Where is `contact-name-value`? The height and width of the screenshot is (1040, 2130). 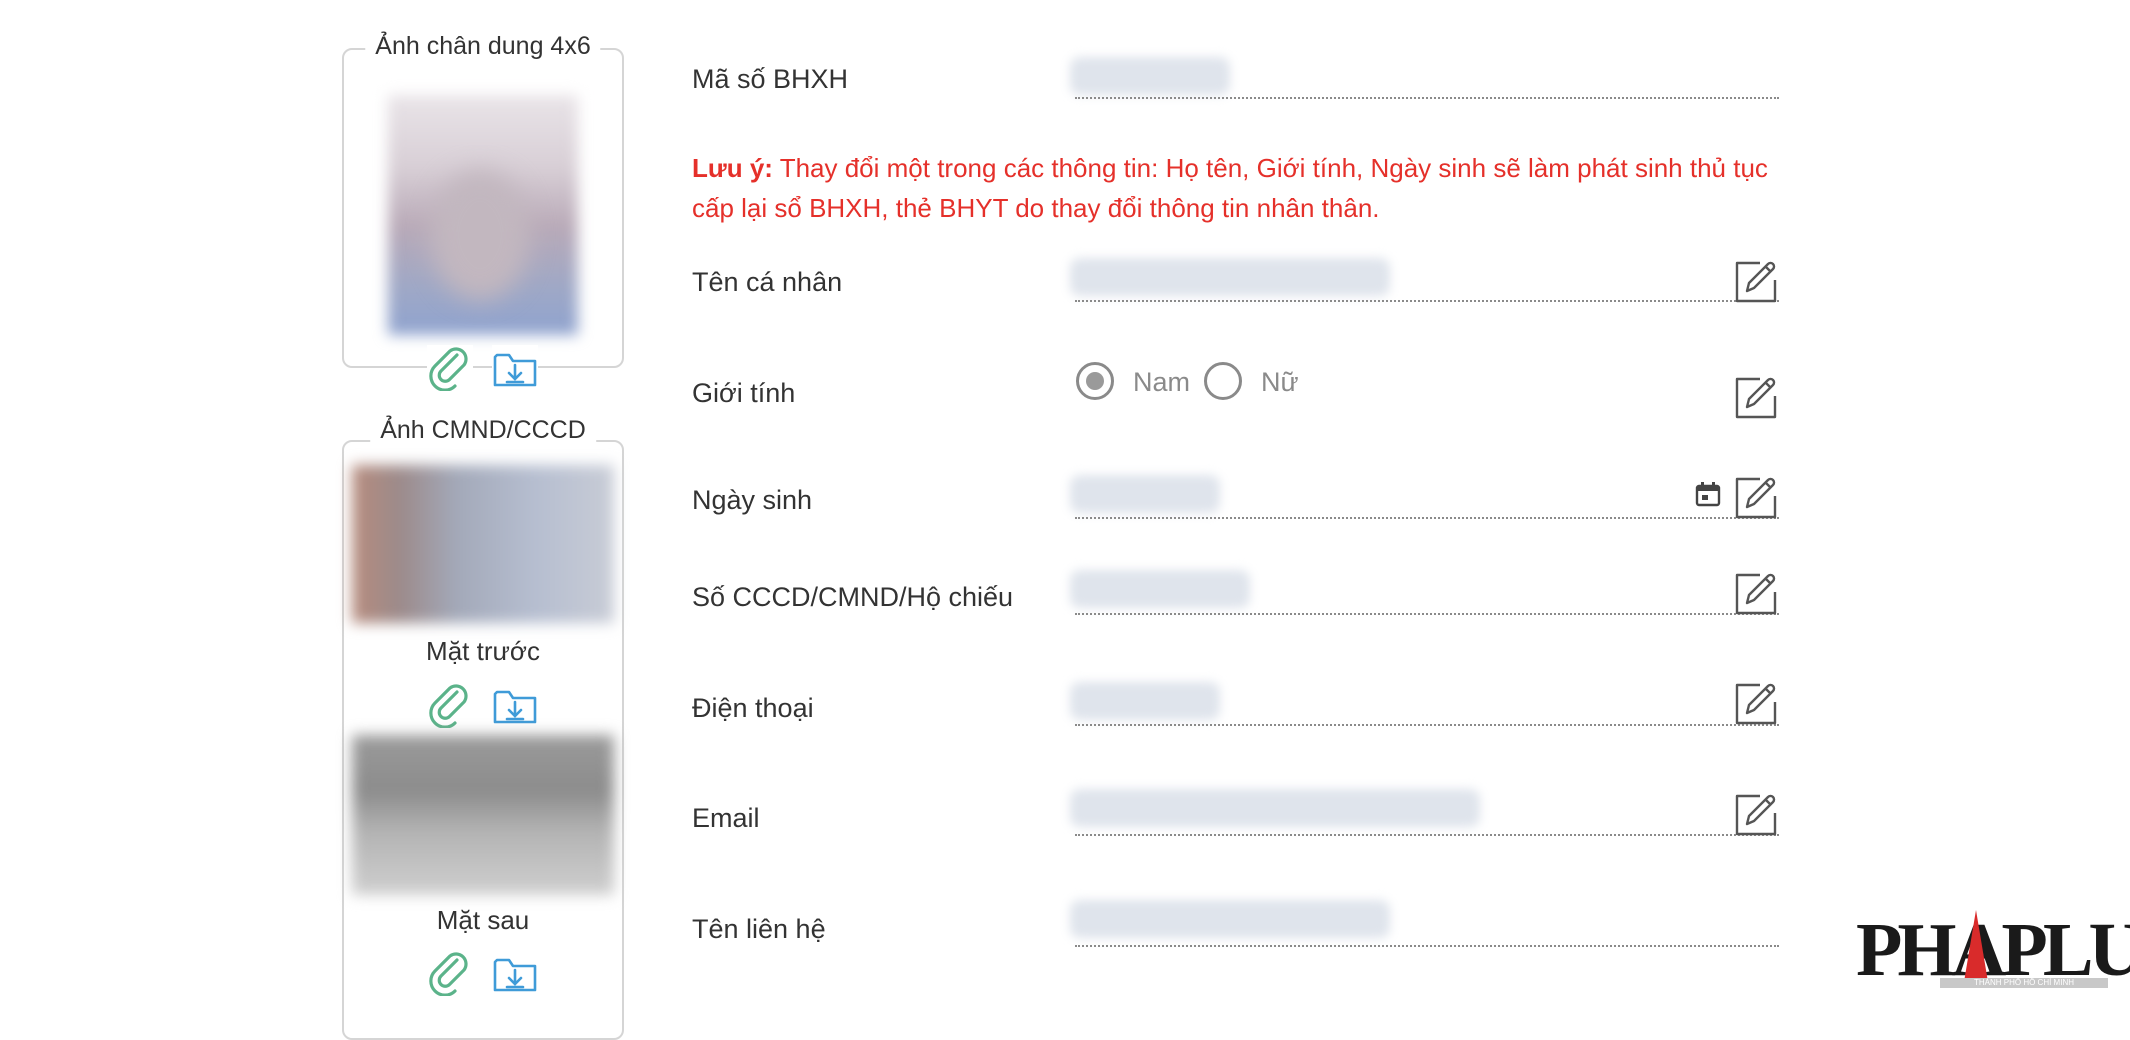 contact-name-value is located at coordinates (1230, 919).